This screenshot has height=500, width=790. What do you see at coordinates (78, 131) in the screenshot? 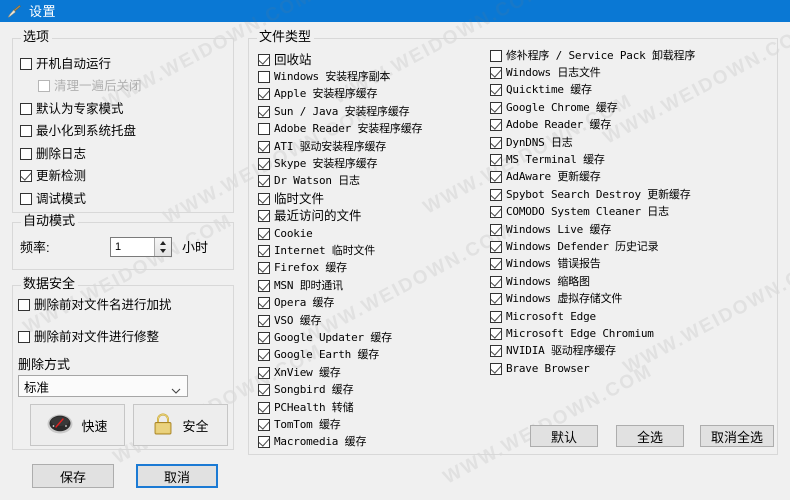
I see `checkbox-item: 最小化到系统托盘` at bounding box center [78, 131].